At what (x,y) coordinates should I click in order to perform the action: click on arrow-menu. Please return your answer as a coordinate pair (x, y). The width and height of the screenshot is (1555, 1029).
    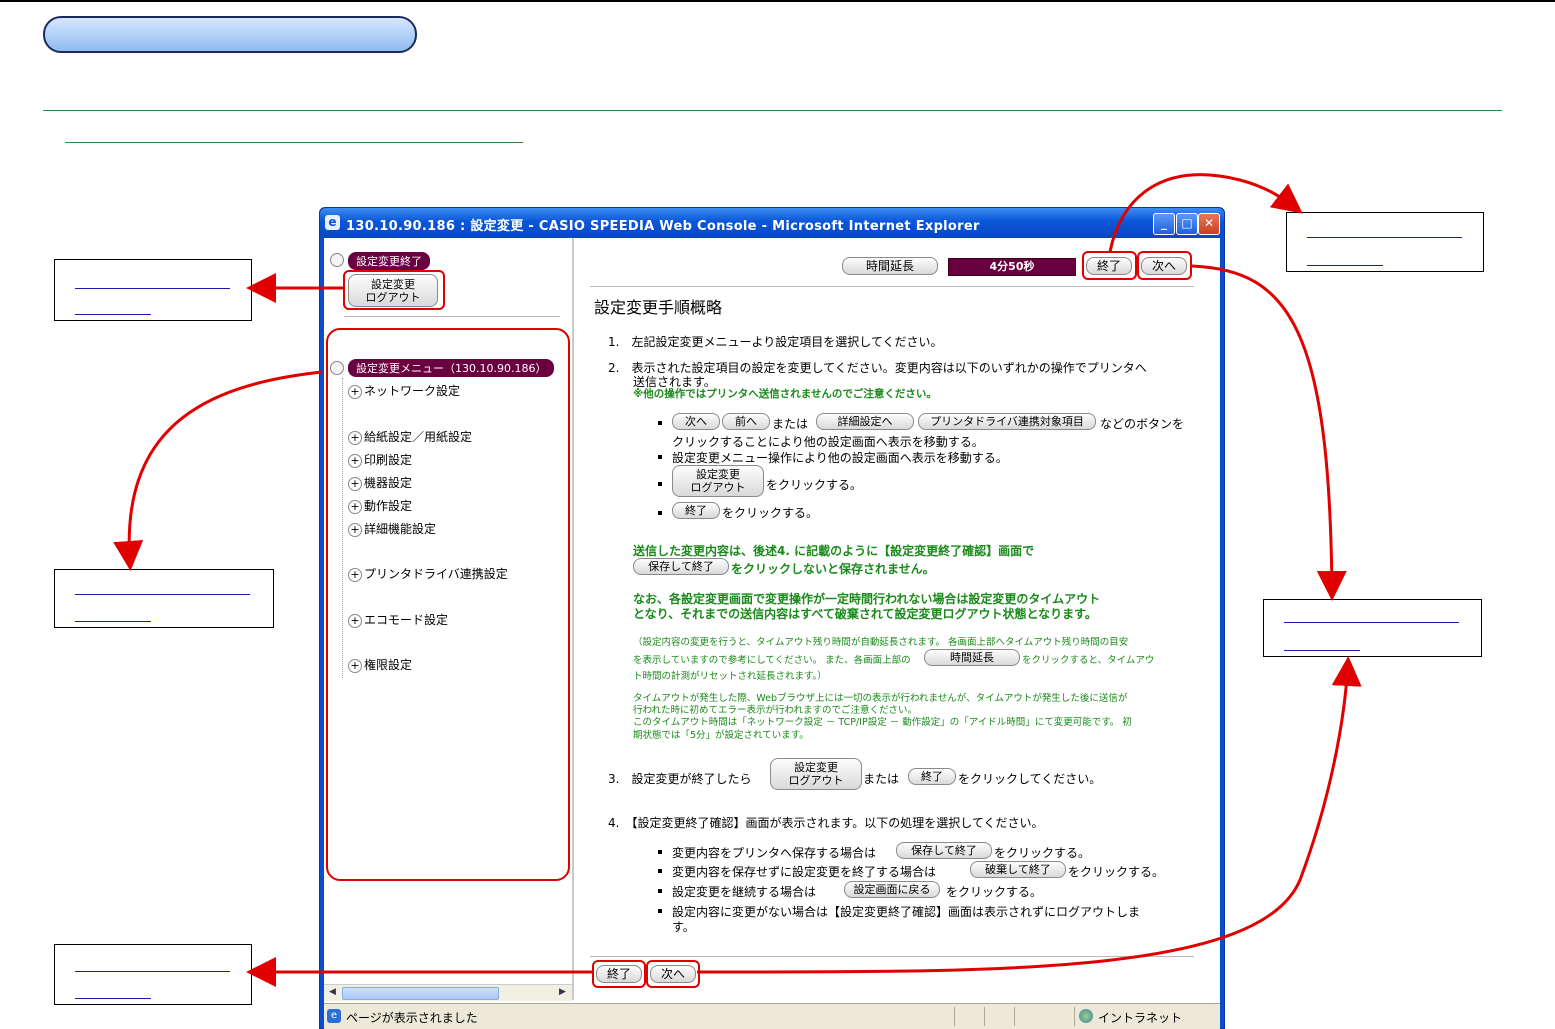
    Looking at the image, I should click on (218, 470).